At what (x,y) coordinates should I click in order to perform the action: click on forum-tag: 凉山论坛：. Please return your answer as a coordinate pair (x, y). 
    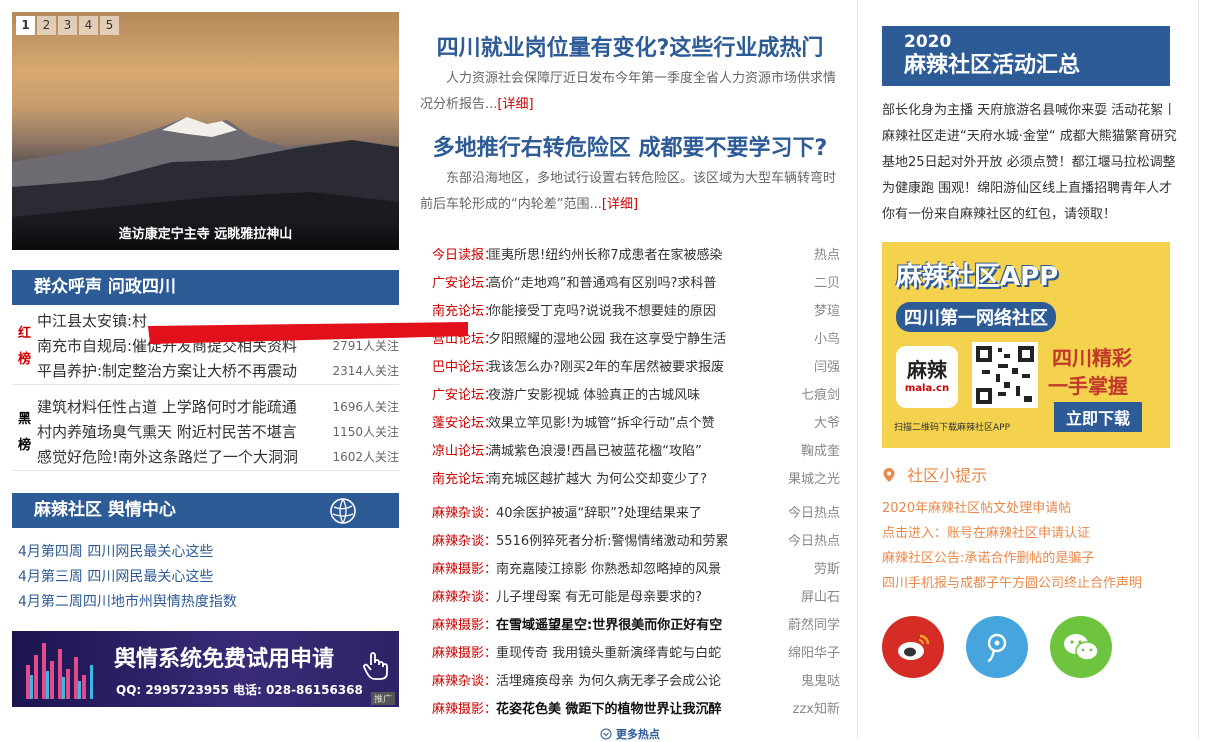
    Looking at the image, I should click on (458, 452).